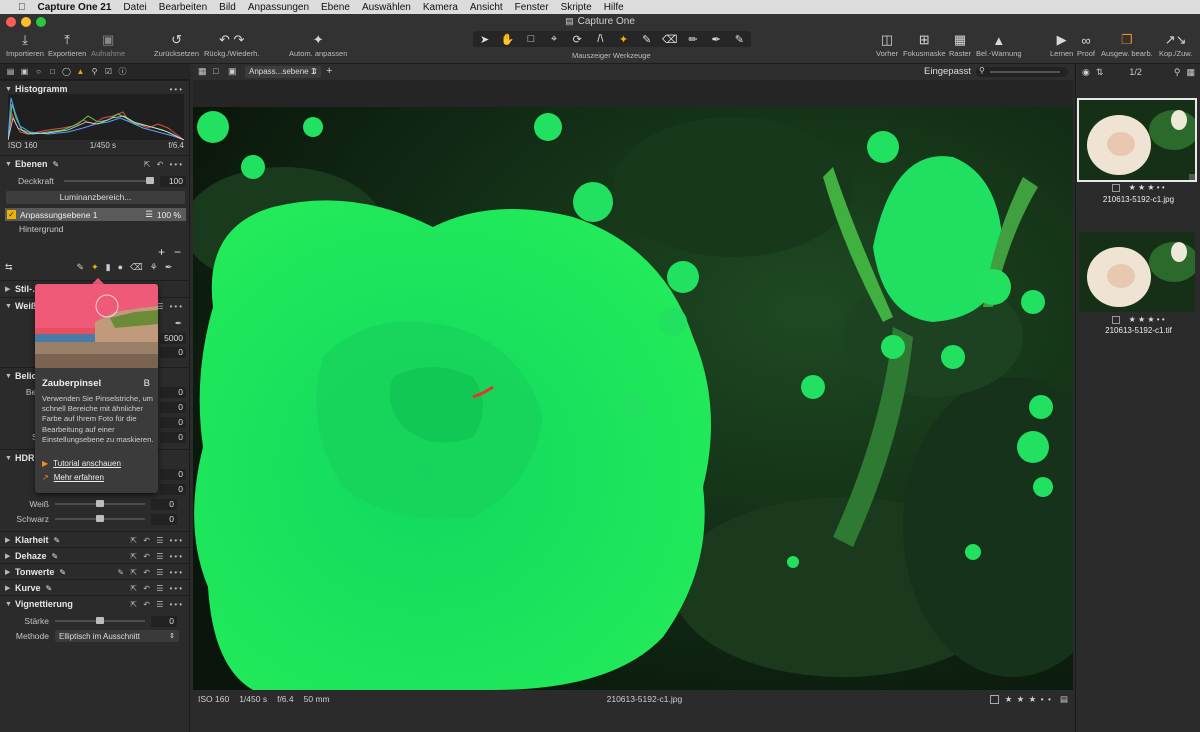 This screenshot has width=1200, height=732. What do you see at coordinates (67, 44) in the screenshot?
I see `export-button: ⤒ Exportieren` at bounding box center [67, 44].